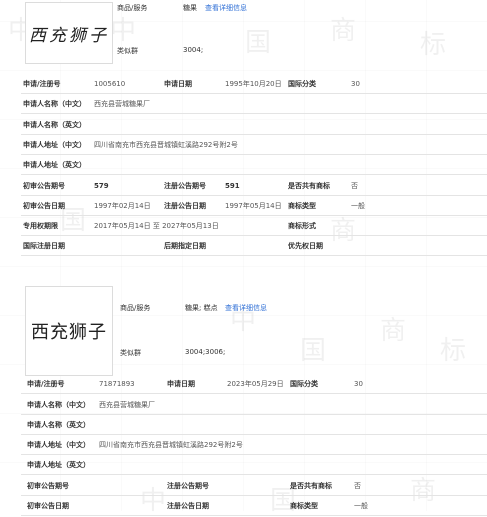  I want to click on similar-group-value: 3004;3006;, so click(205, 352).